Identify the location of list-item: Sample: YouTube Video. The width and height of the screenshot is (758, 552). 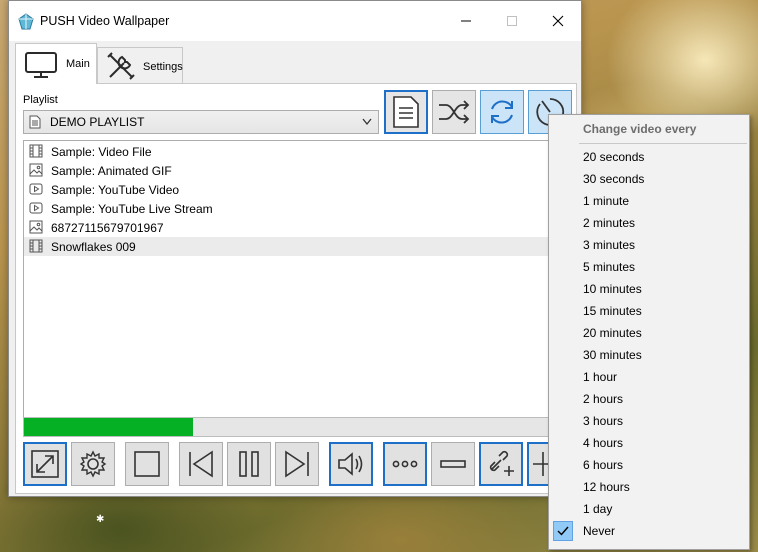
(287, 189).